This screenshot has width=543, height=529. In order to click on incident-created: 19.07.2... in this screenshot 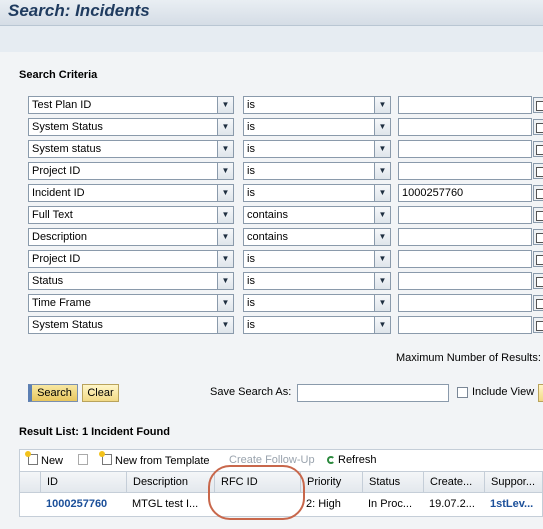, I will do `click(452, 504)`.